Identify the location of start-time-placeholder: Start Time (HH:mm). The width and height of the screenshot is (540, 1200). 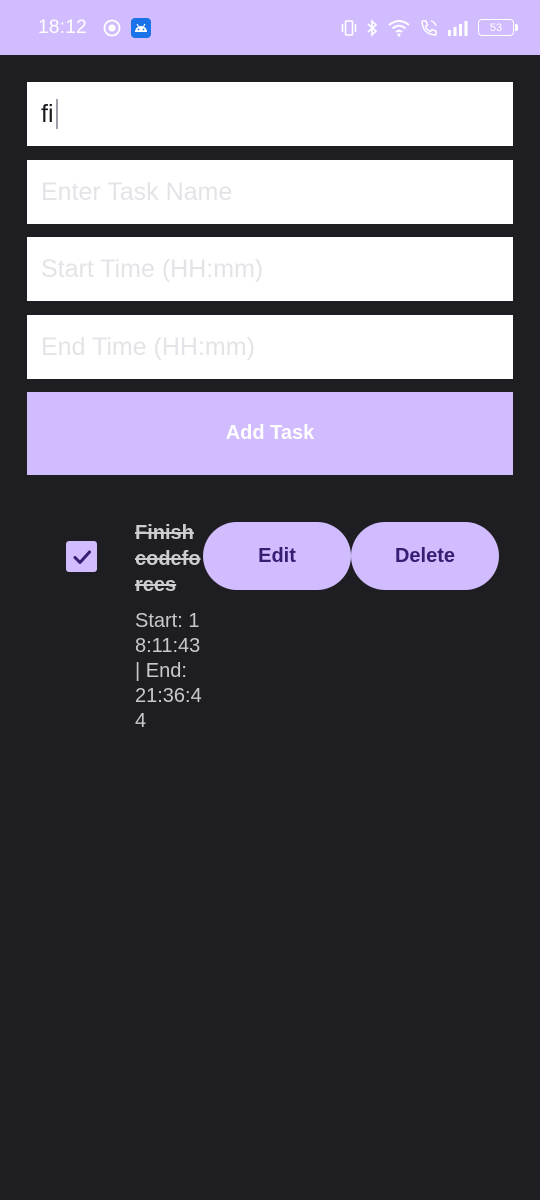
(152, 268).